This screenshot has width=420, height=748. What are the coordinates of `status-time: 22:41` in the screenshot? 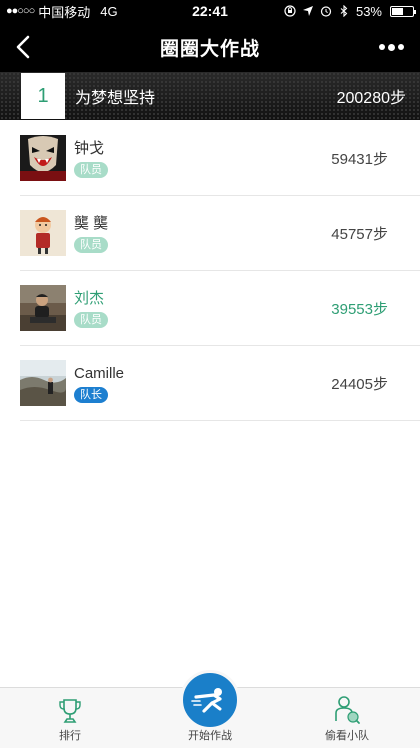 It's located at (210, 11).